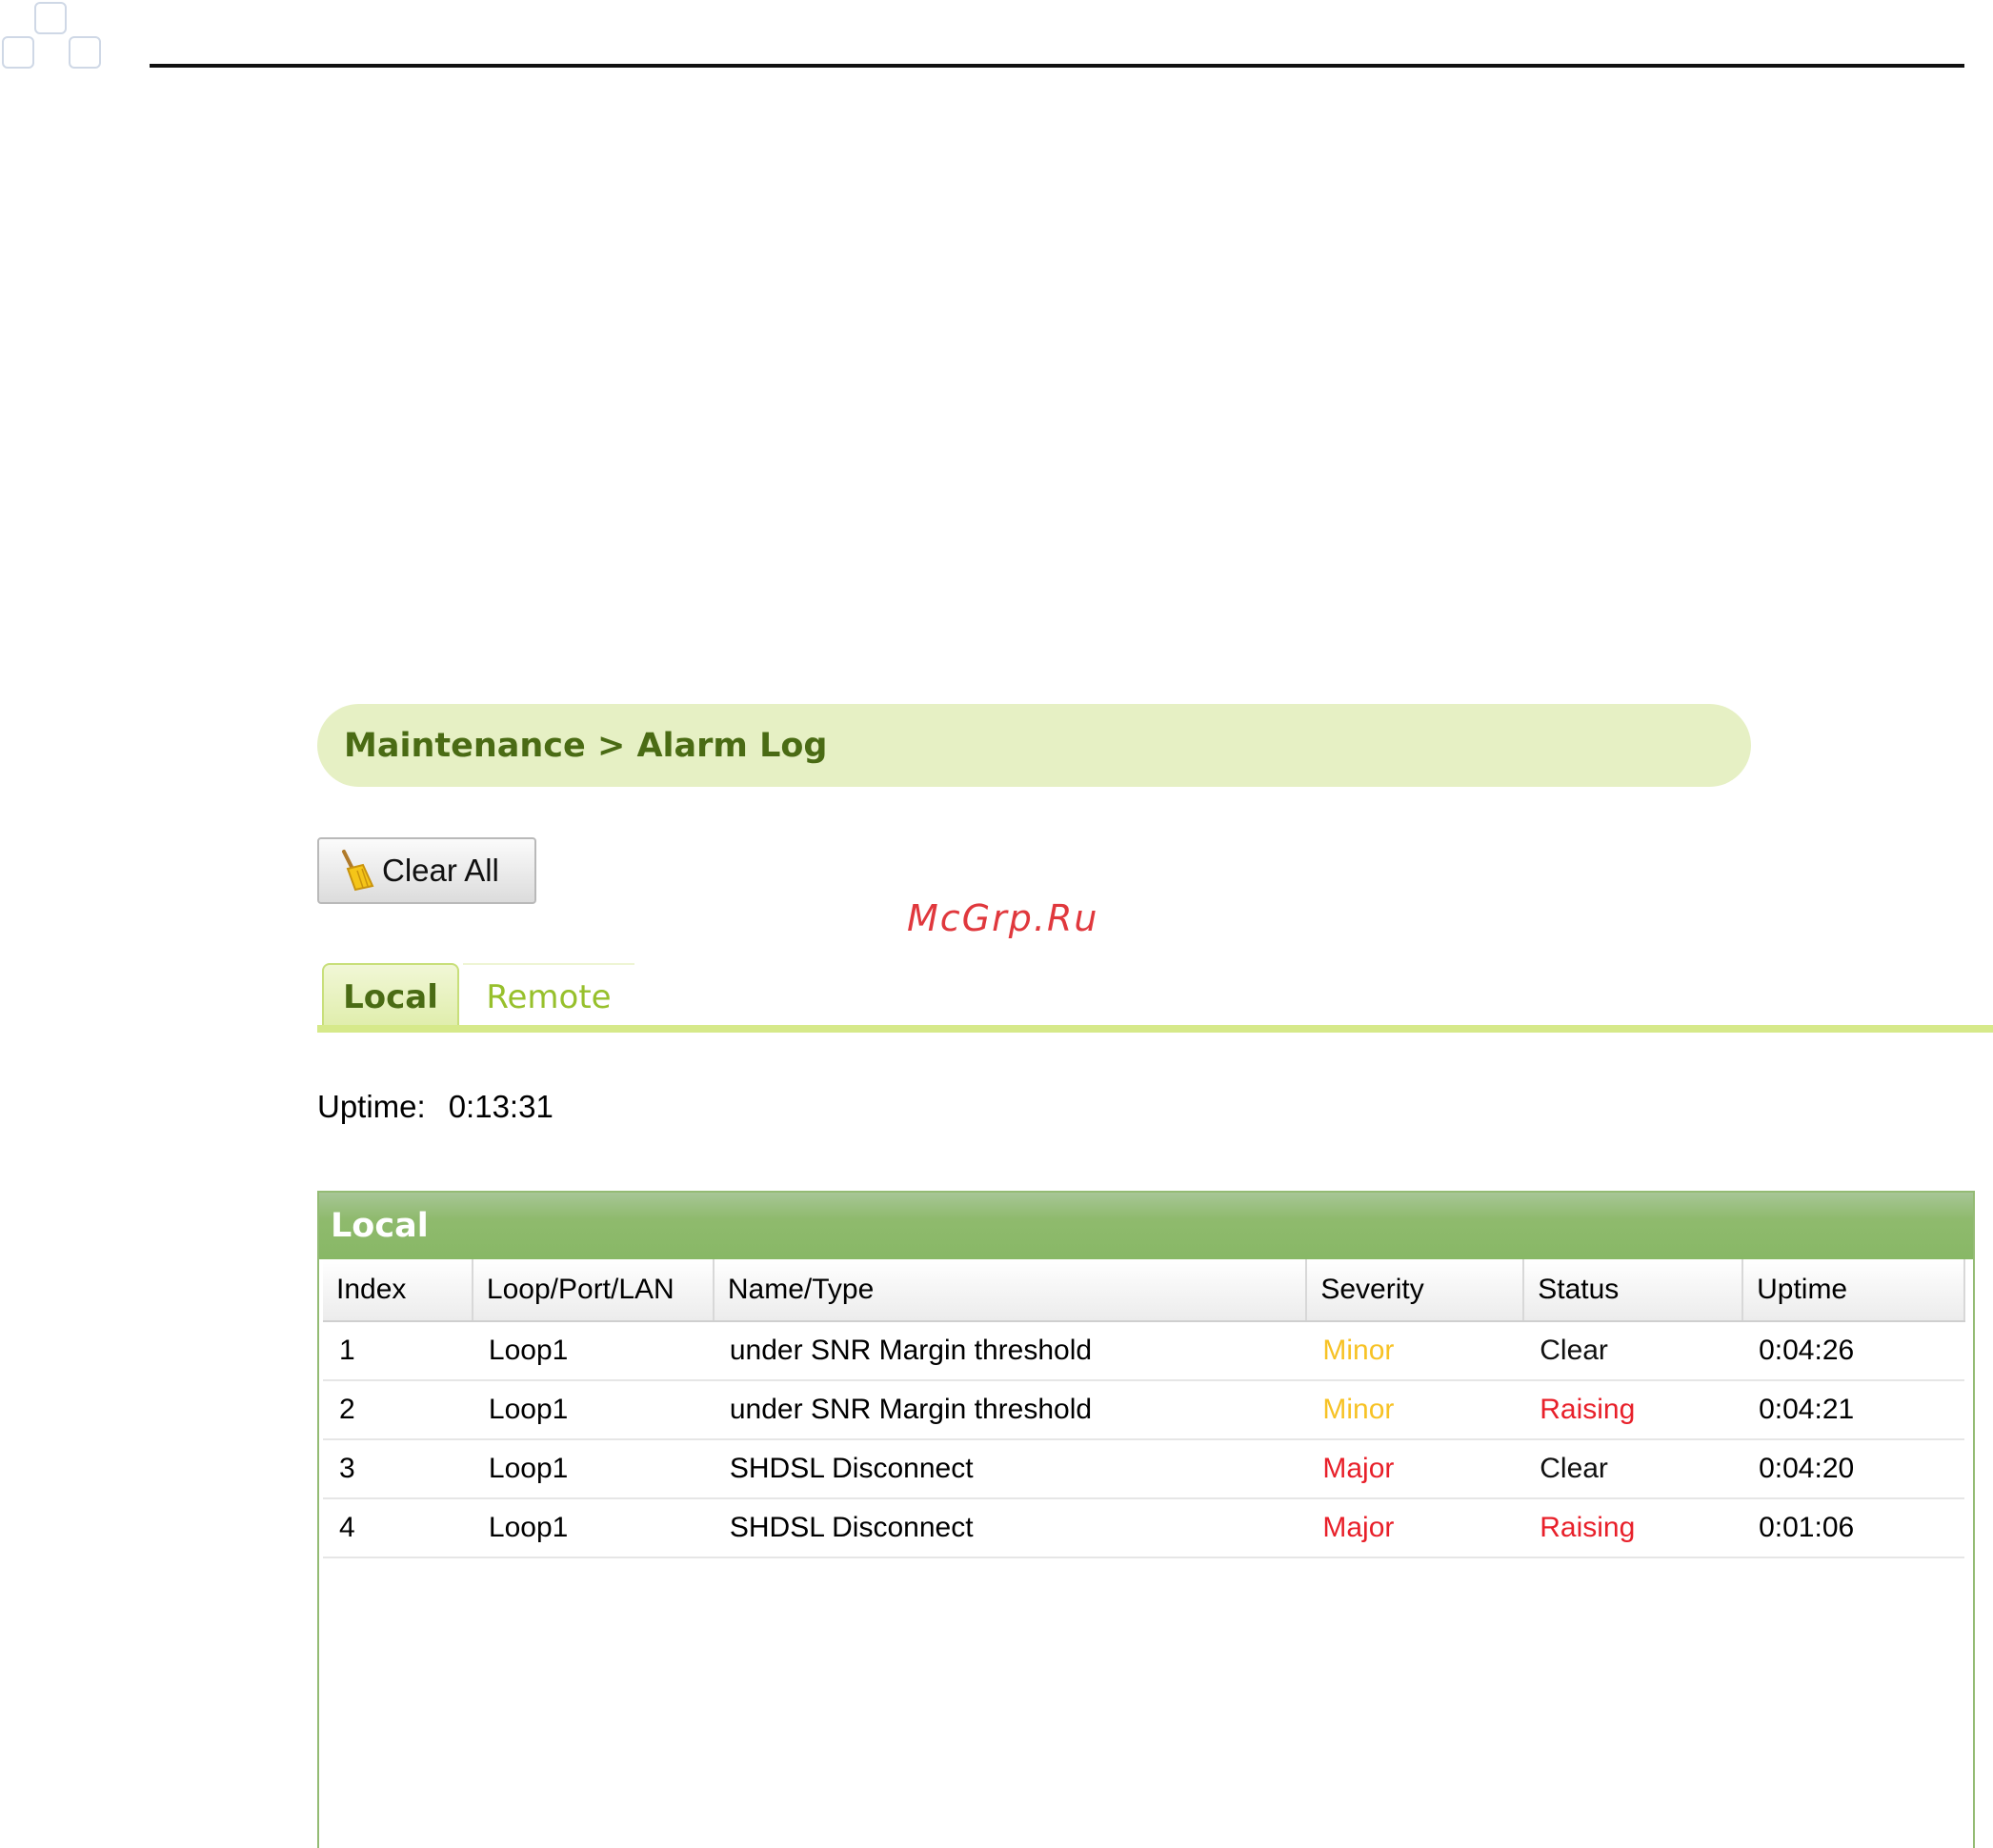  I want to click on cell-uptime: 0:04:20, so click(1853, 1469).